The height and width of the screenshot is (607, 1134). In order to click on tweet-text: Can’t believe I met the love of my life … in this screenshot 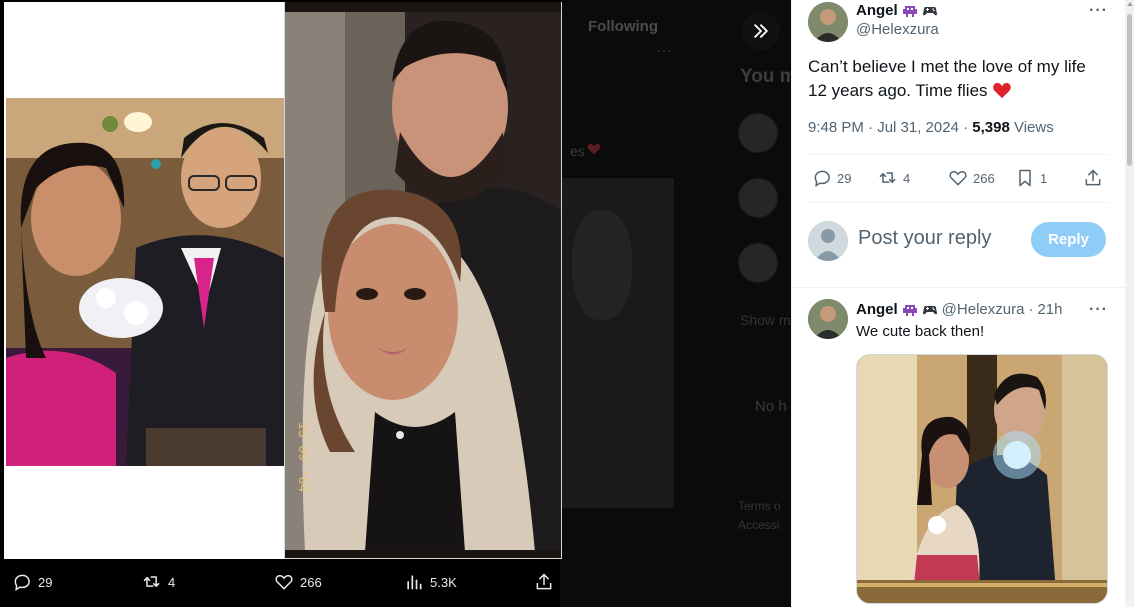, I will do `click(958, 79)`.